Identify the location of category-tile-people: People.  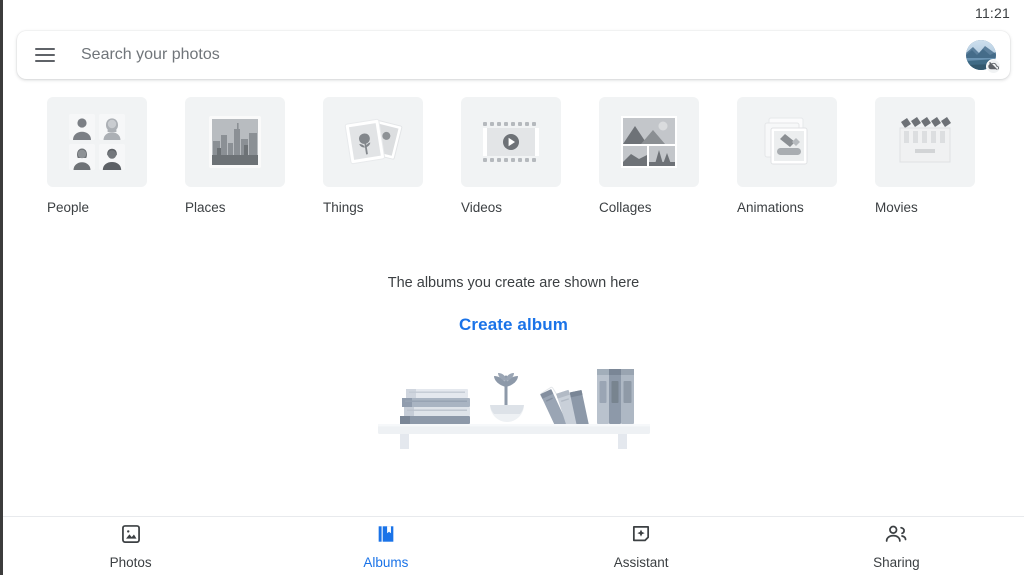
(116, 156).